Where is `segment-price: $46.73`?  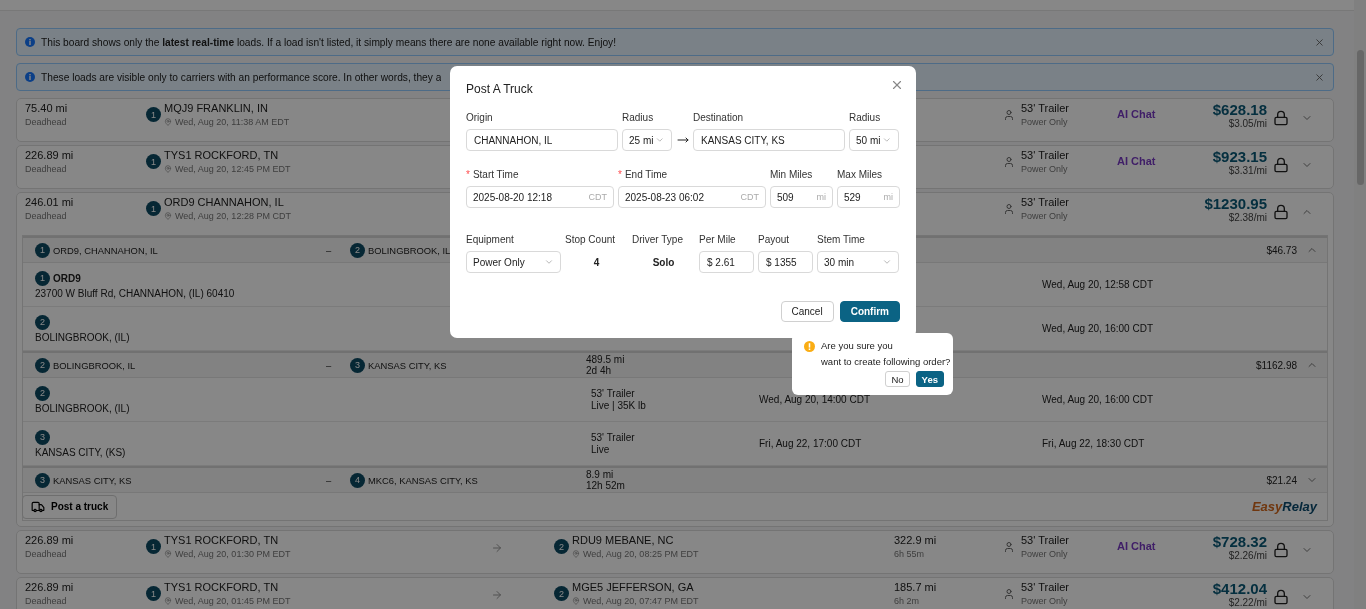
segment-price: $46.73 is located at coordinates (1281, 250).